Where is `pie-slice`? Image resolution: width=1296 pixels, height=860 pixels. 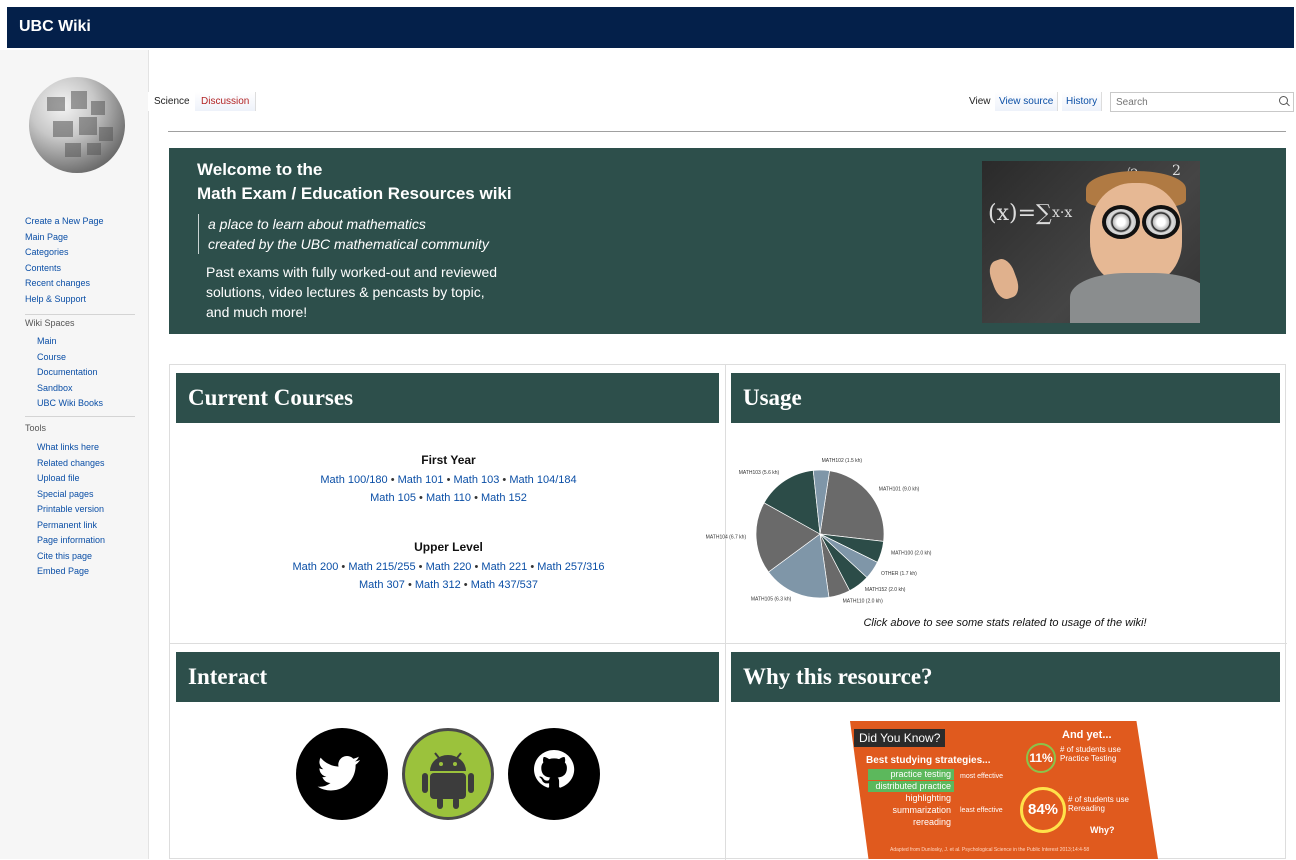 pie-slice is located at coordinates (852, 506).